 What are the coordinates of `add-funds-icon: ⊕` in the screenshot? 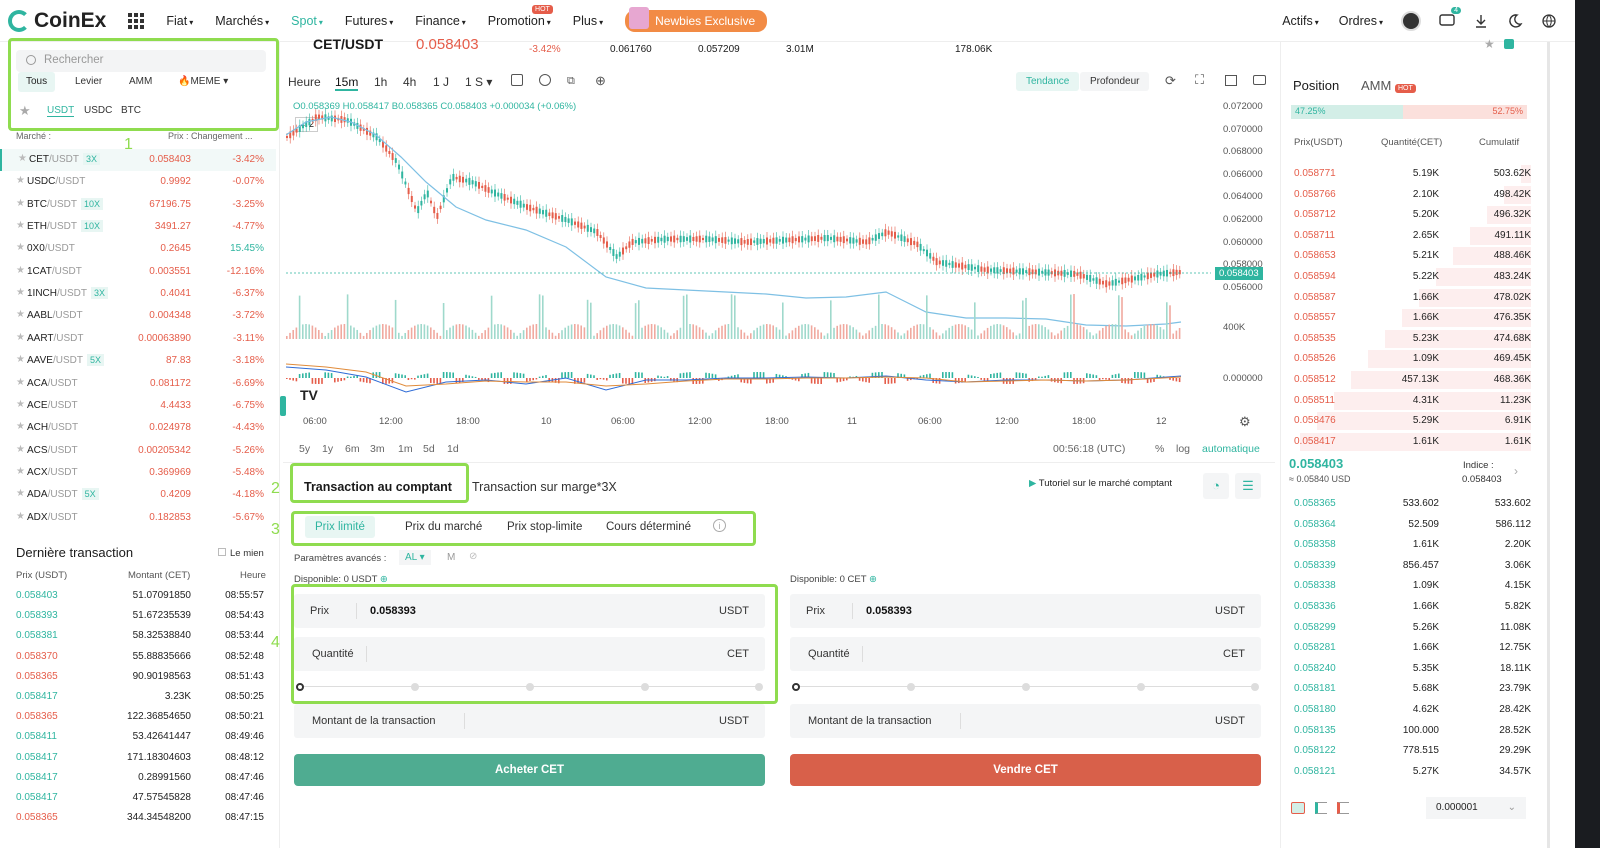 It's located at (873, 579).